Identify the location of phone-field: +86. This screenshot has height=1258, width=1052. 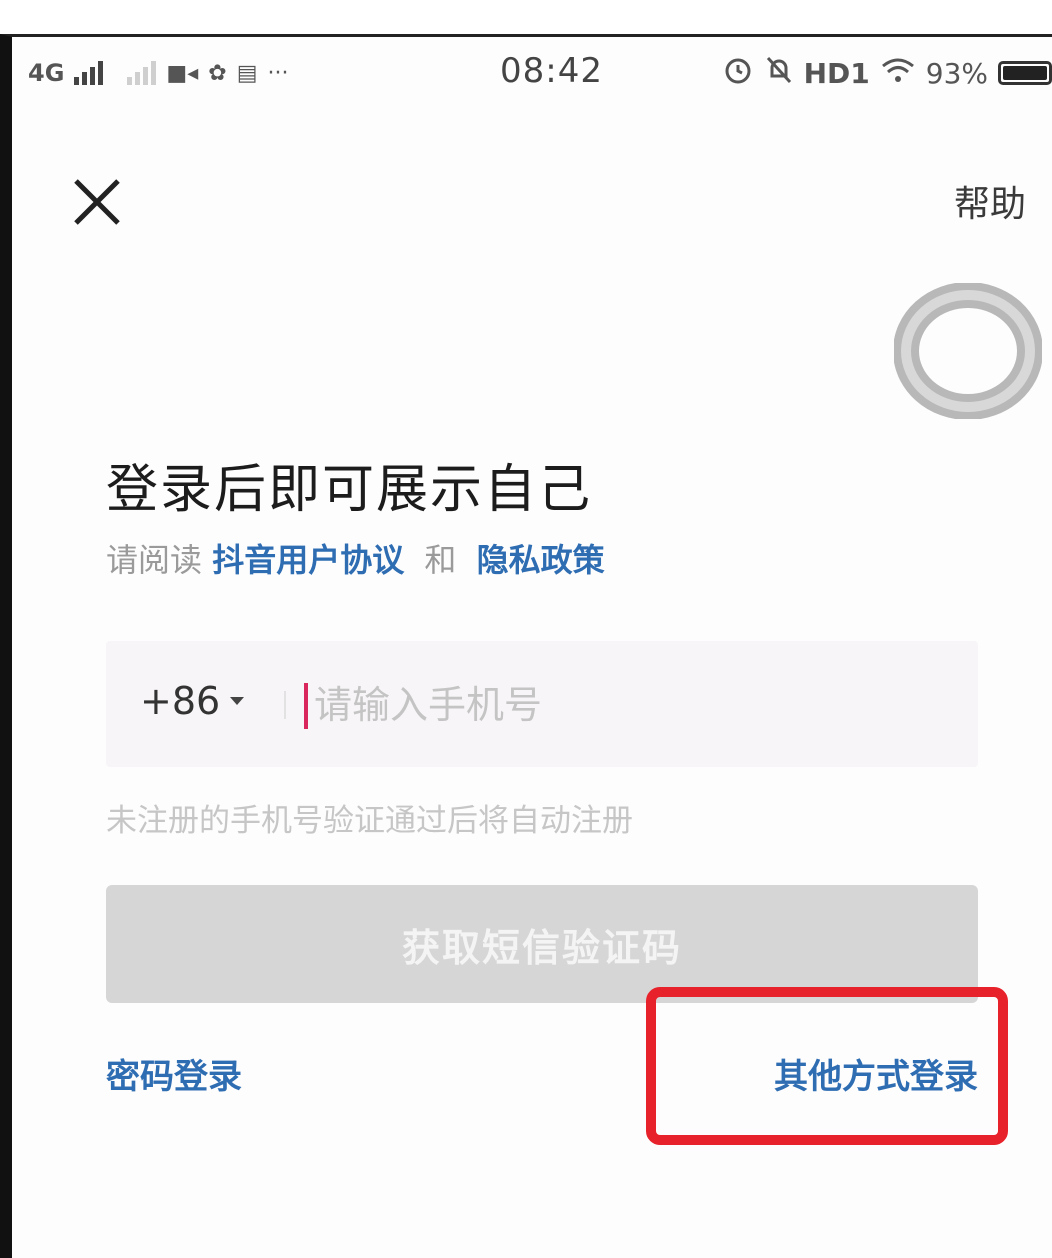
(542, 704).